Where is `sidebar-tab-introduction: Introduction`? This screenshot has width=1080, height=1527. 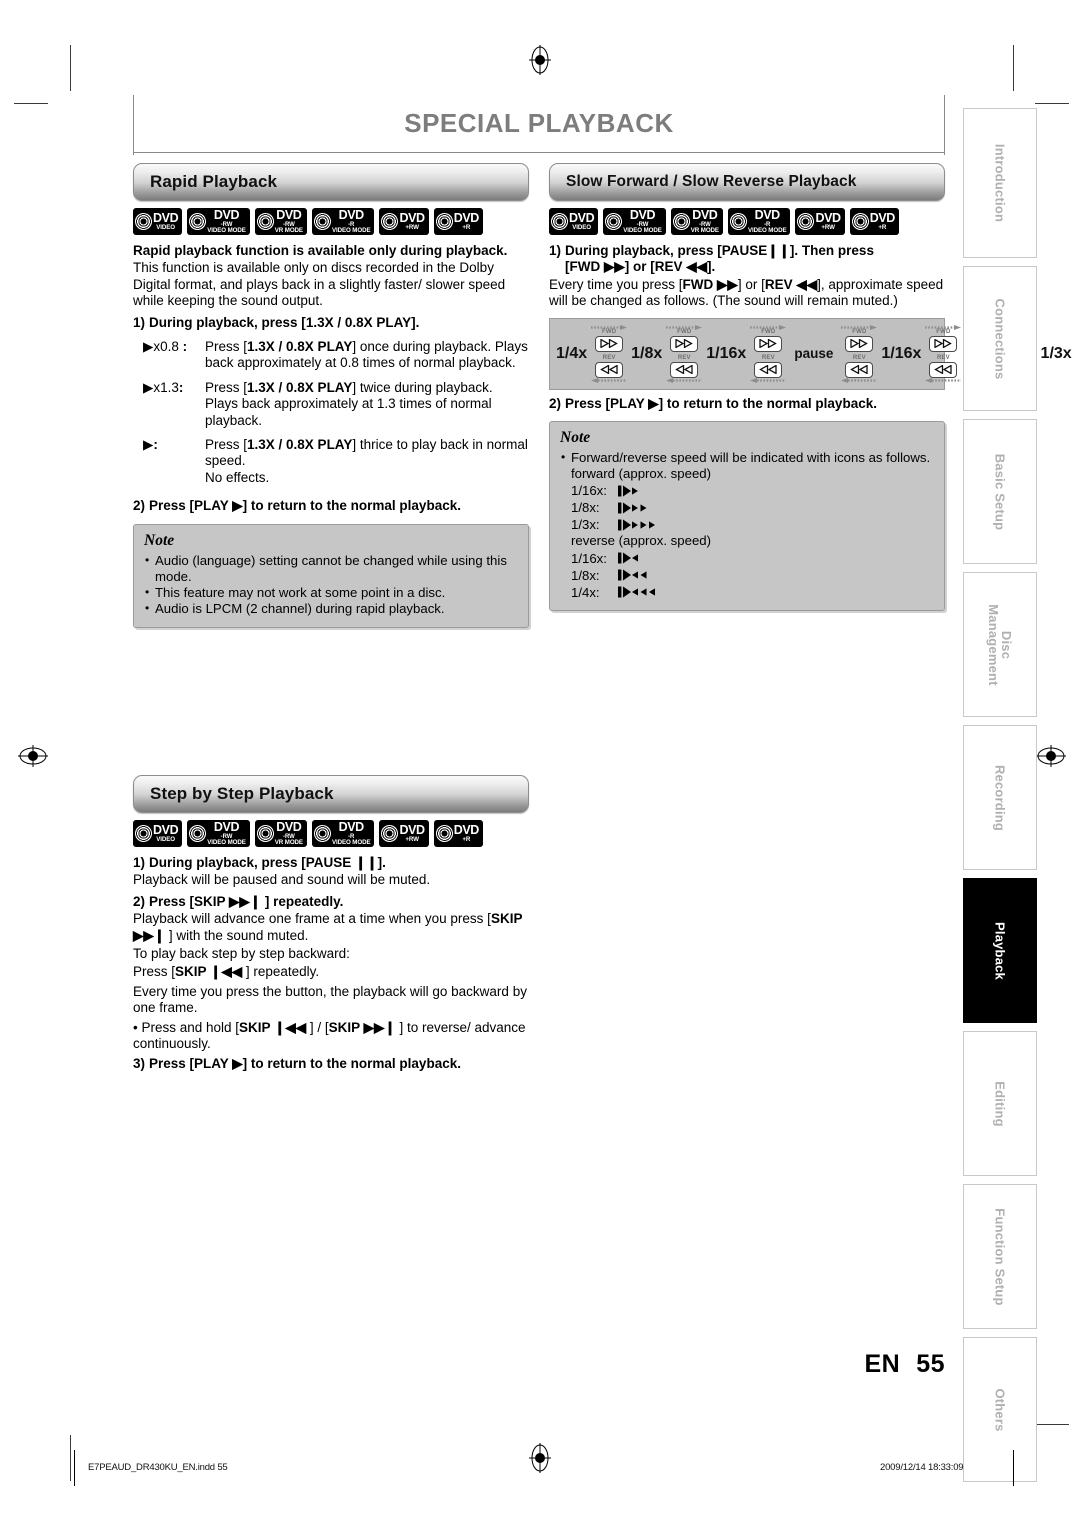
sidebar-tab-introduction: Introduction is located at coordinates (1000, 183).